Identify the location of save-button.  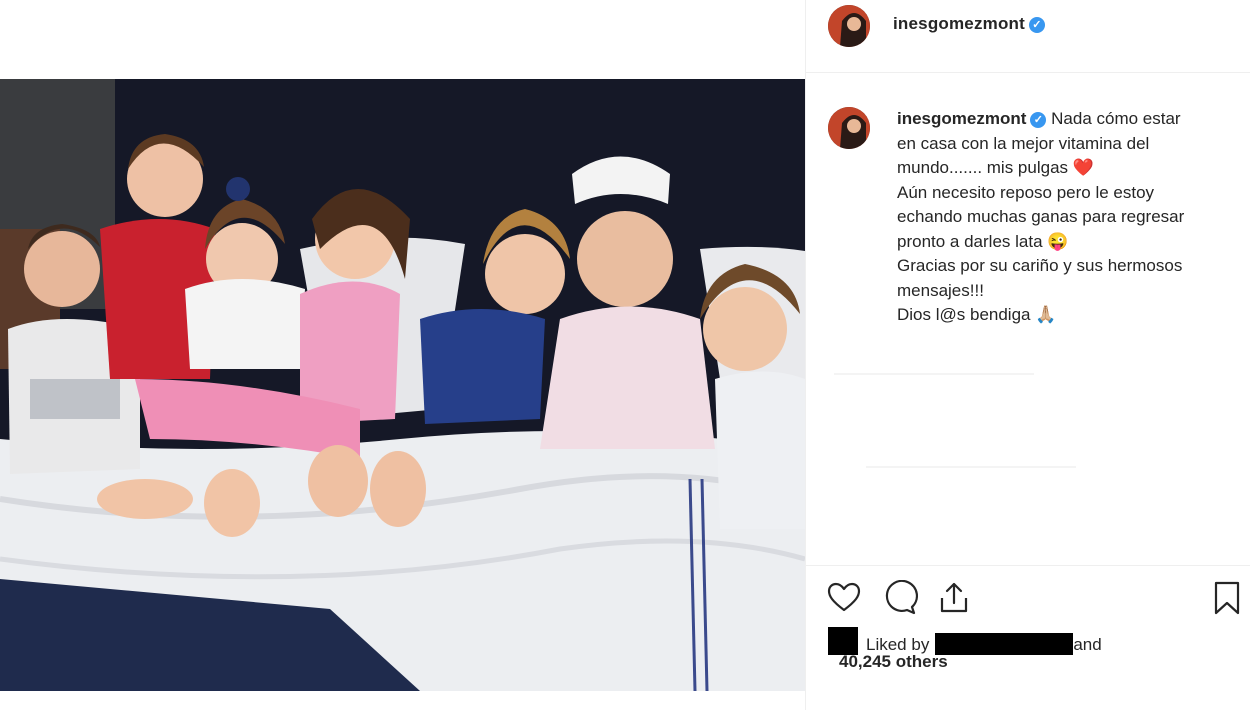
(1227, 598).